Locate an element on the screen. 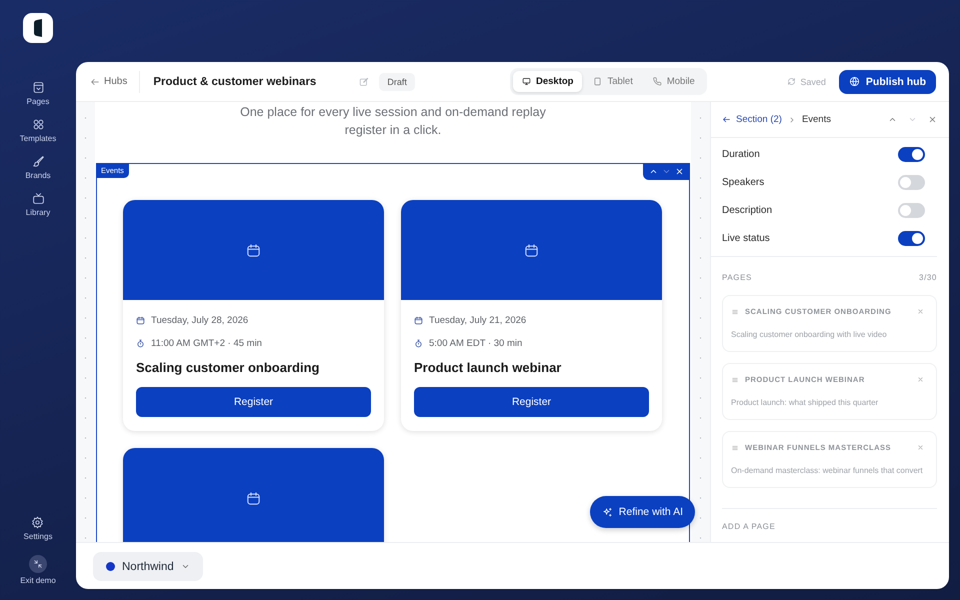 The width and height of the screenshot is (960, 600). page-item-description: Product launch: what shipped this quarter is located at coordinates (805, 403).